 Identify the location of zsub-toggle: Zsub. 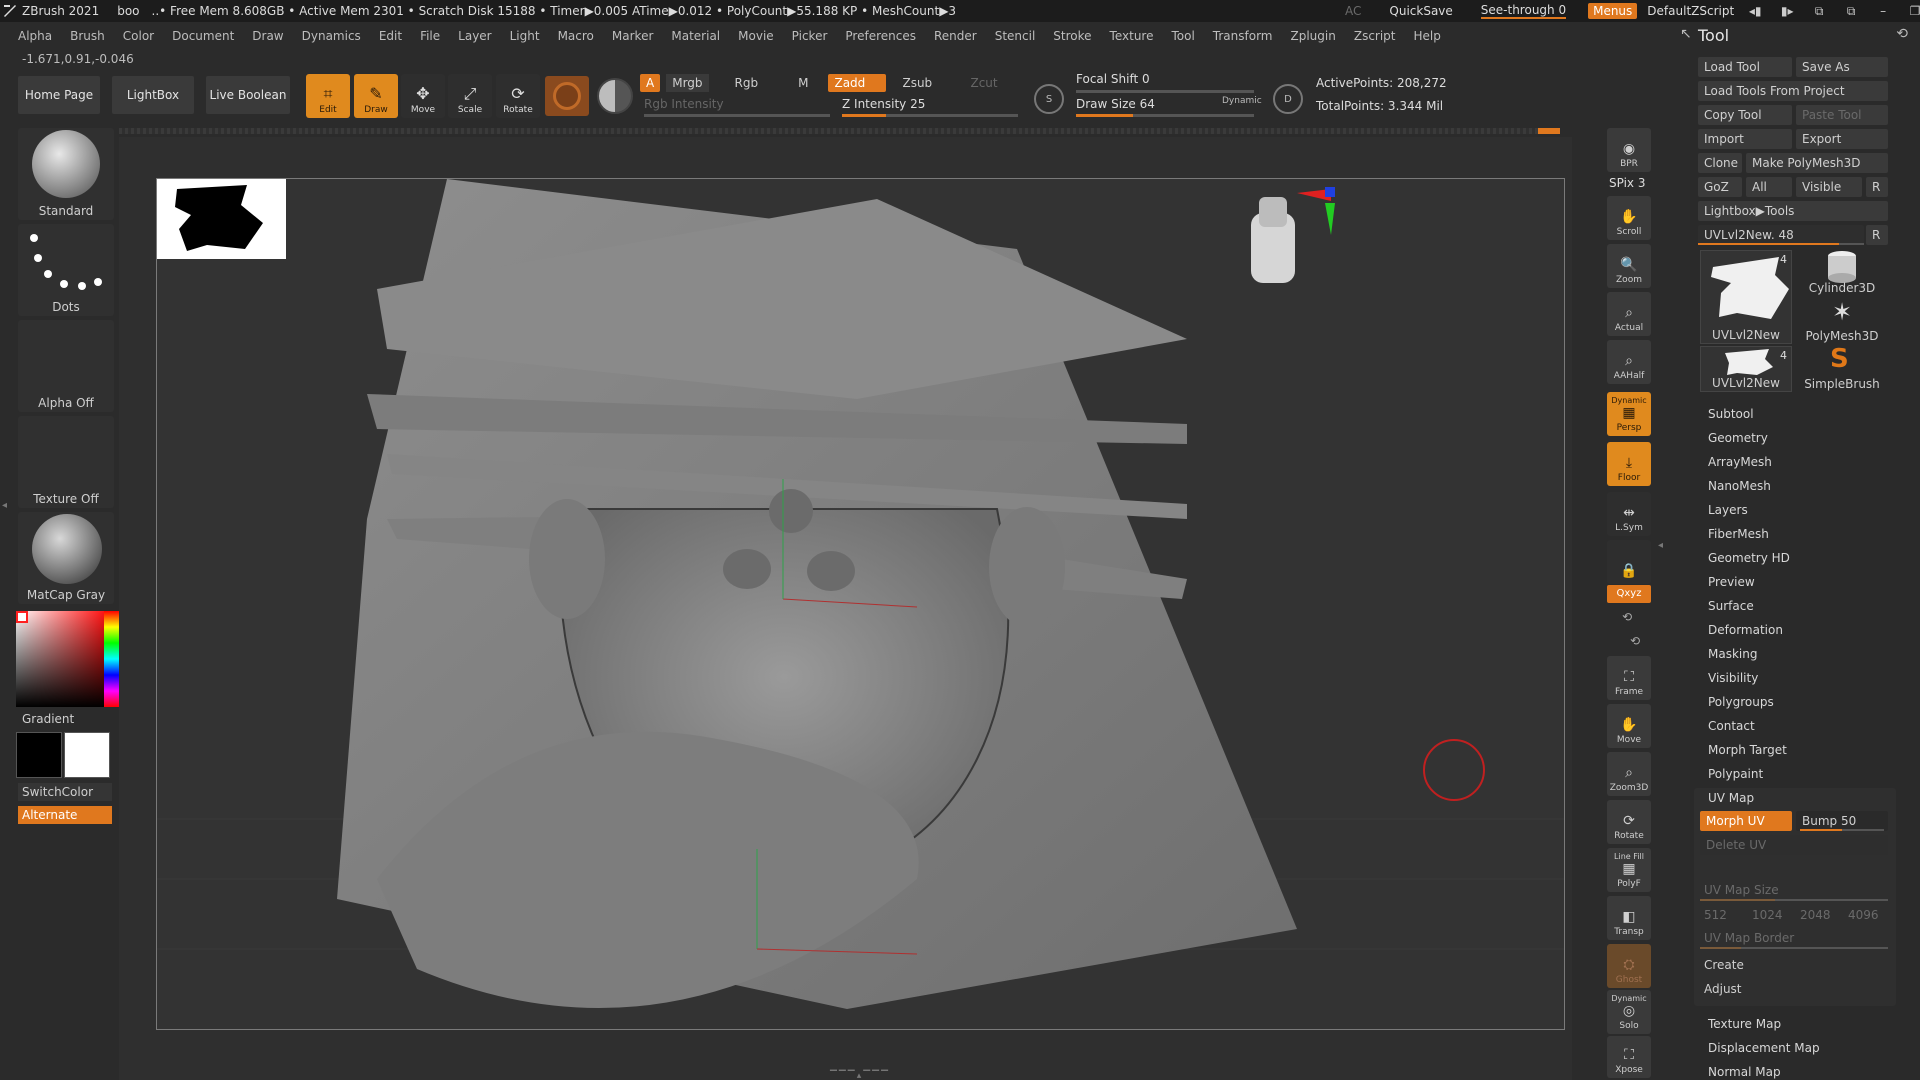
(925, 83).